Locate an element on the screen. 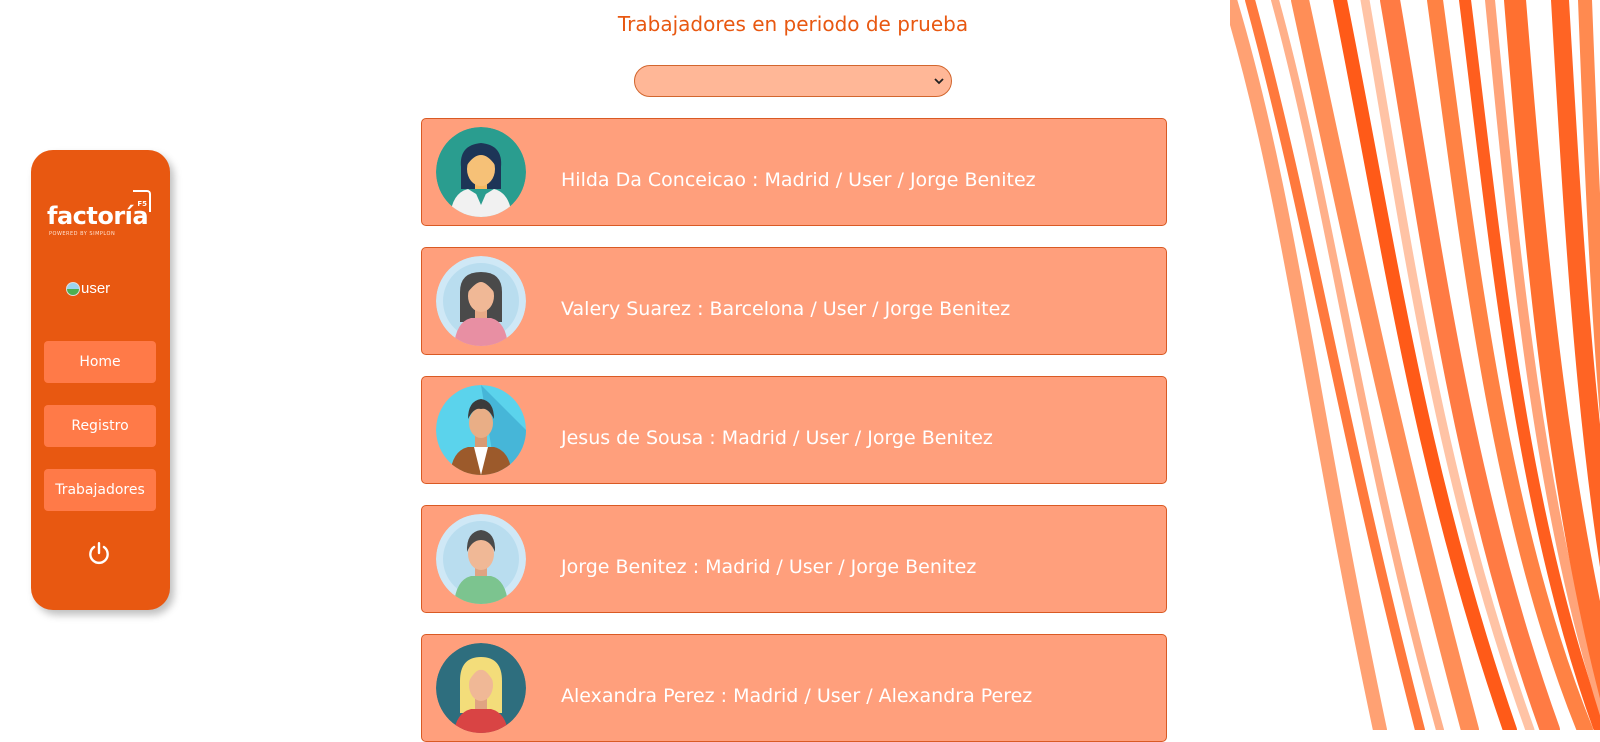 Image resolution: width=1600 pixels, height=742 pixels. logo-wordmark: factoría is located at coordinates (98, 216).